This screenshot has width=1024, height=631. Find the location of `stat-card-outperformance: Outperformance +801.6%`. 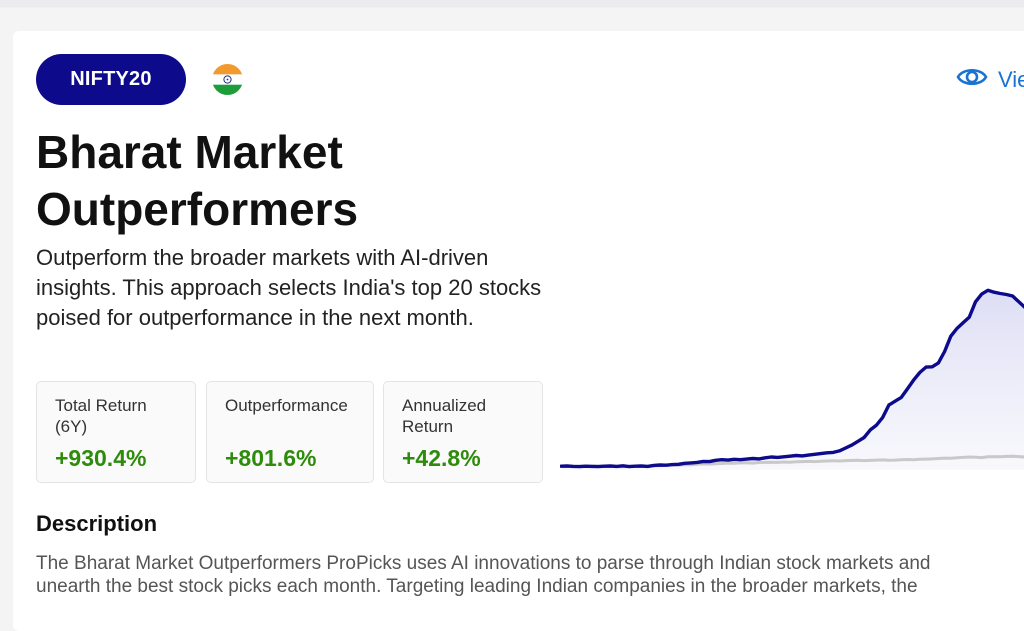

stat-card-outperformance: Outperformance +801.6% is located at coordinates (290, 432).